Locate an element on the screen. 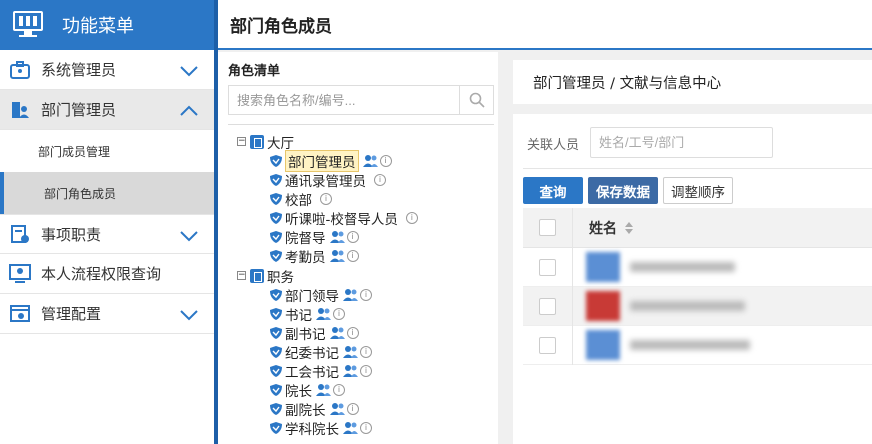 The width and height of the screenshot is (872, 444). sidebar-subitem-label: 部门成员管理 is located at coordinates (74, 151).